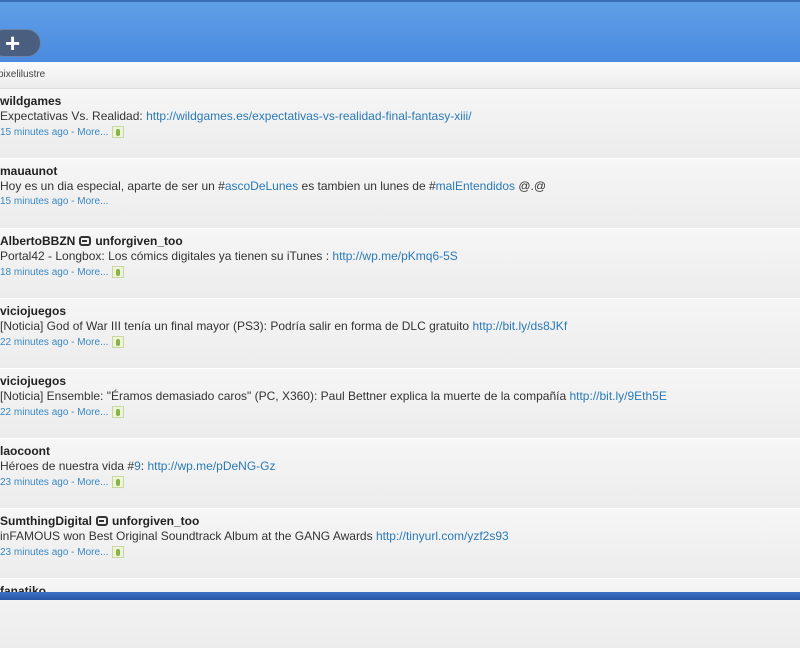 The width and height of the screenshot is (800, 649). I want to click on tweet-text-segment: es tambien un lunes de #, so click(367, 186).